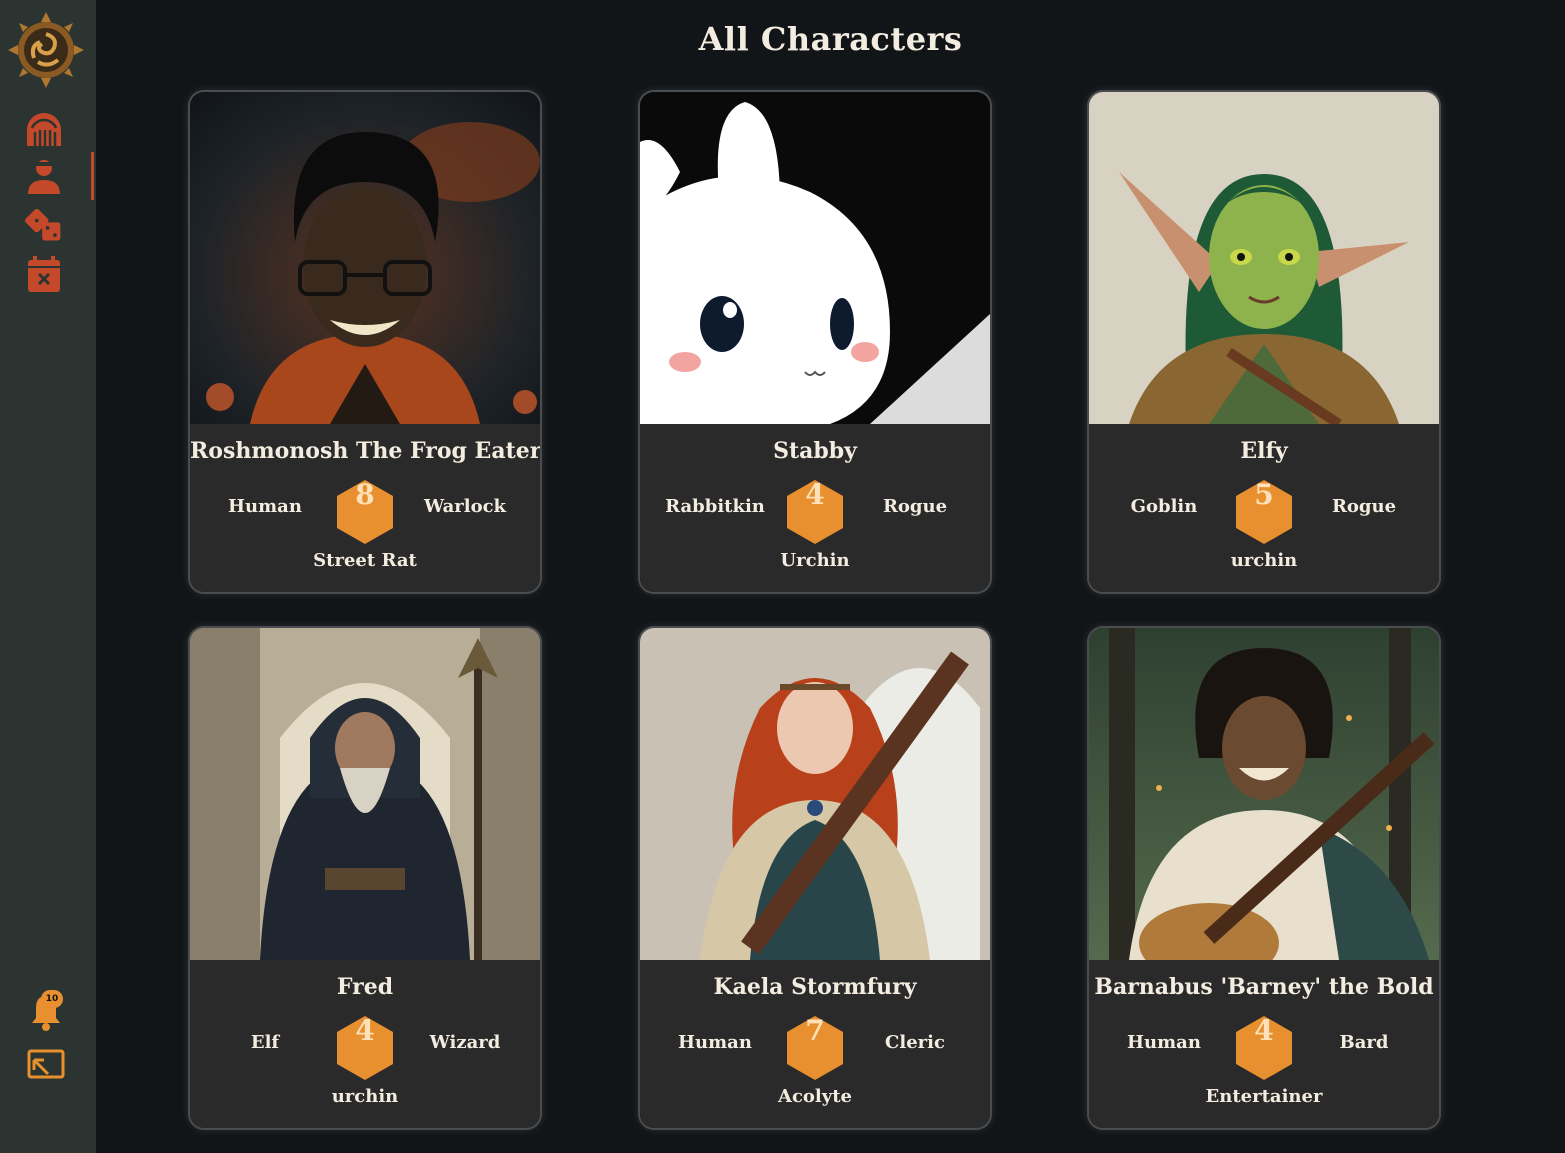  Describe the element at coordinates (1364, 1042) in the screenshot. I see `character-class: Bard` at that location.